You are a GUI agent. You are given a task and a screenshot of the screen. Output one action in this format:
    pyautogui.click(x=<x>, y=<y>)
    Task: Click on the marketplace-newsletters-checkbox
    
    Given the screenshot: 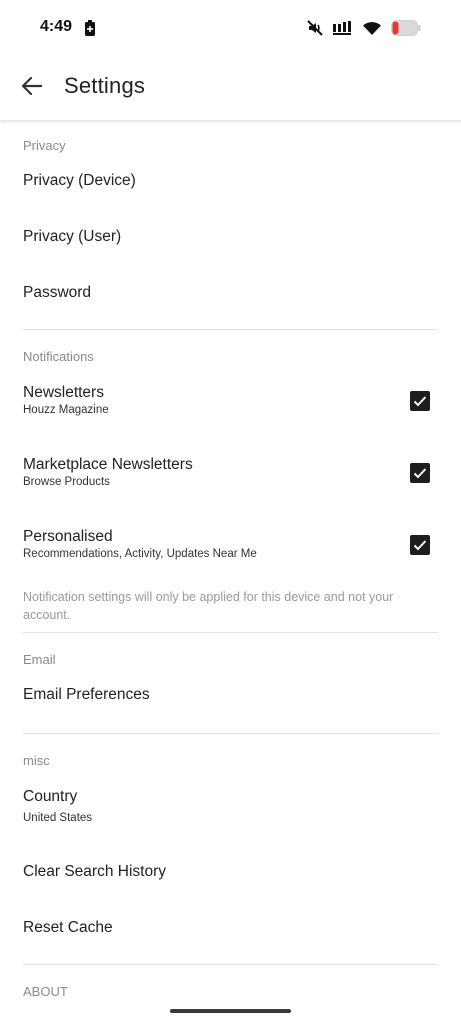 What is the action you would take?
    pyautogui.click(x=420, y=473)
    